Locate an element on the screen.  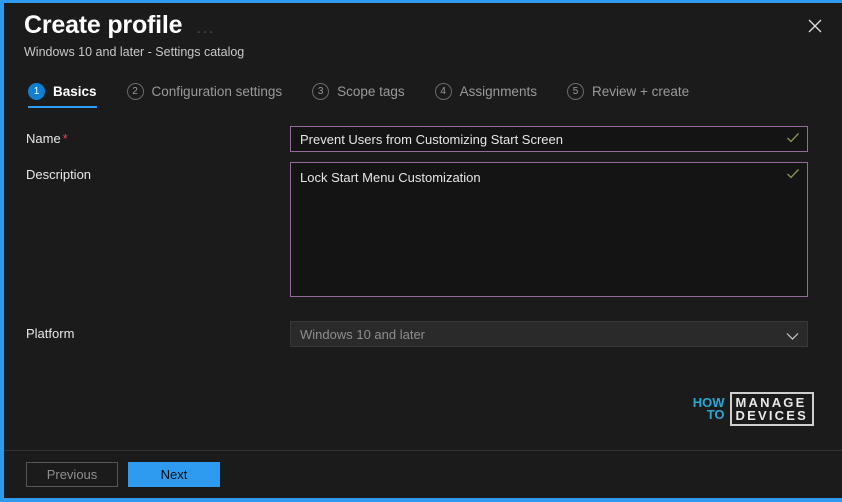
tab-label: Scope tags is located at coordinates (371, 91).